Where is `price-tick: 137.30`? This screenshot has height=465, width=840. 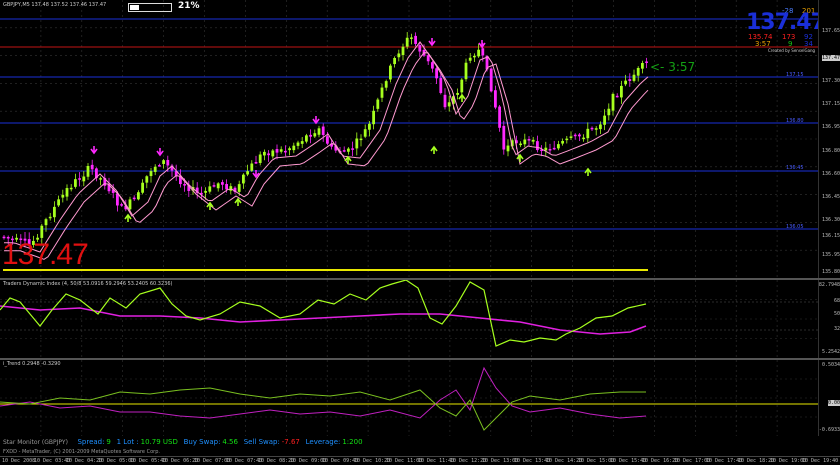 price-tick: 137.30 is located at coordinates (830, 81).